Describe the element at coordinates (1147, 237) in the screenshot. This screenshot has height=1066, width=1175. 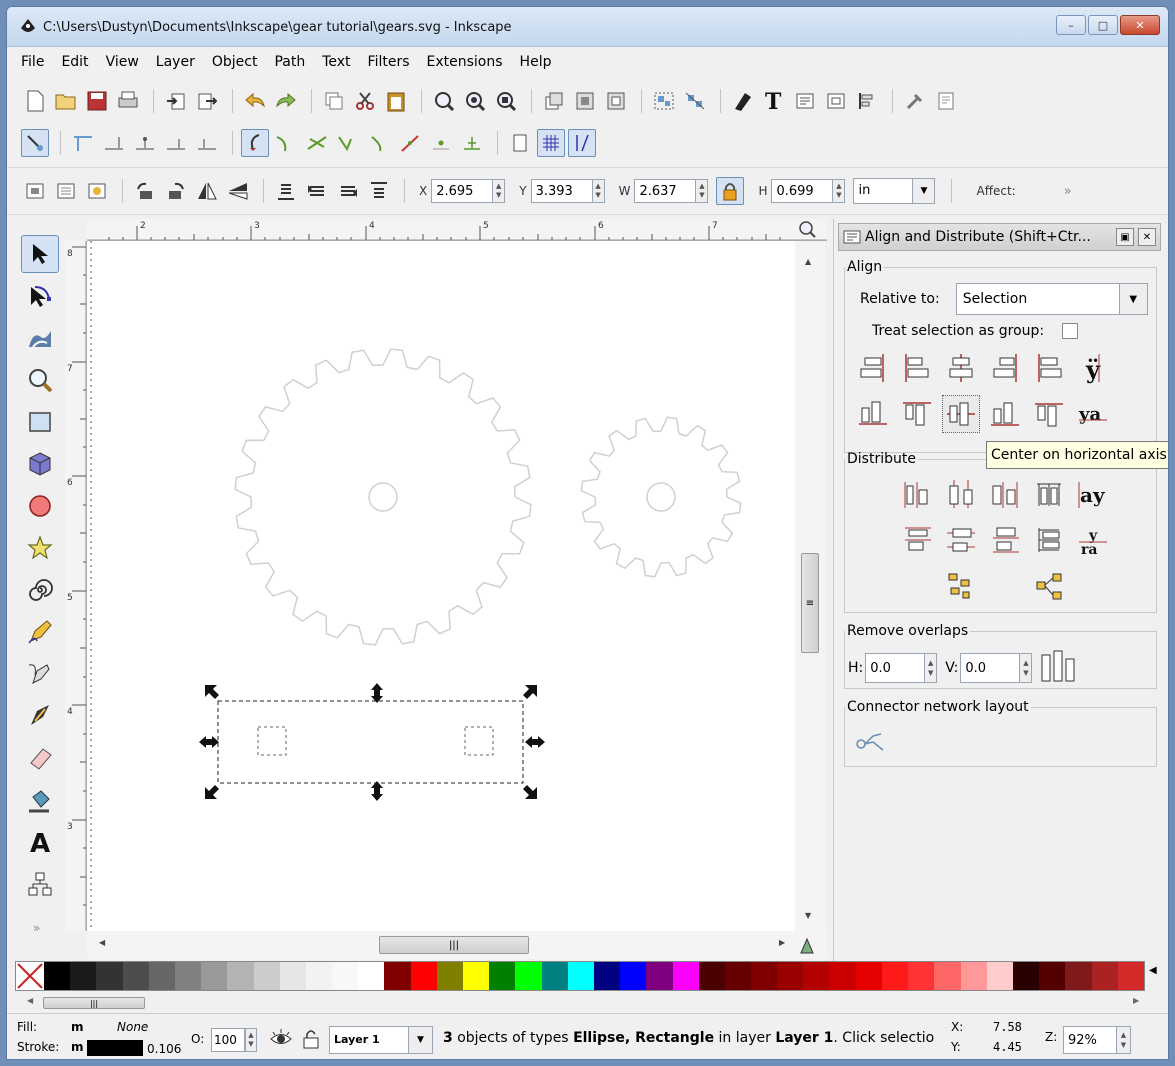
I see `dock-close-button: ✕` at that location.